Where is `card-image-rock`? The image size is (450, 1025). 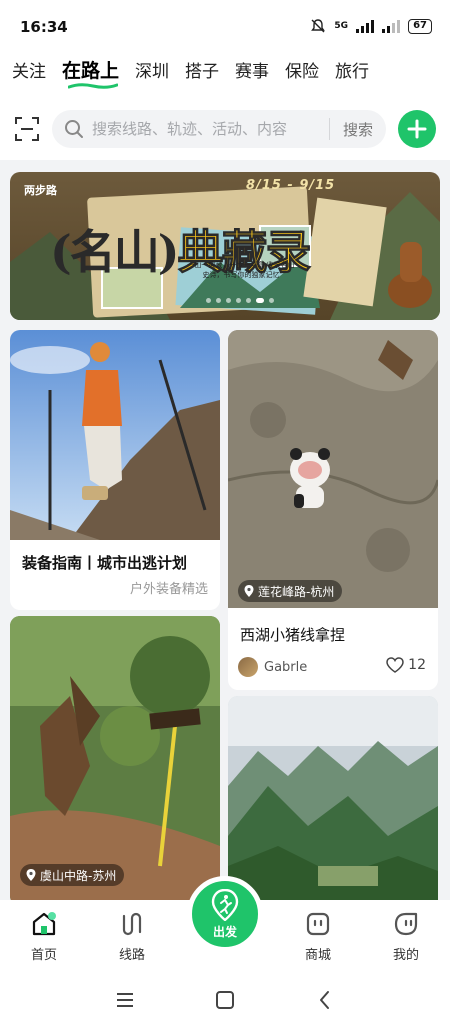 card-image-rock is located at coordinates (333, 469).